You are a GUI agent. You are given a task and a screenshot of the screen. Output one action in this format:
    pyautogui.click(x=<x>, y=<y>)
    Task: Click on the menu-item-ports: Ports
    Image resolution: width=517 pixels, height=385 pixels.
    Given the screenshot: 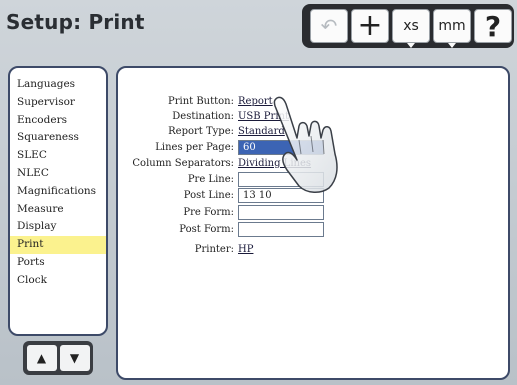 What is the action you would take?
    pyautogui.click(x=58, y=263)
    